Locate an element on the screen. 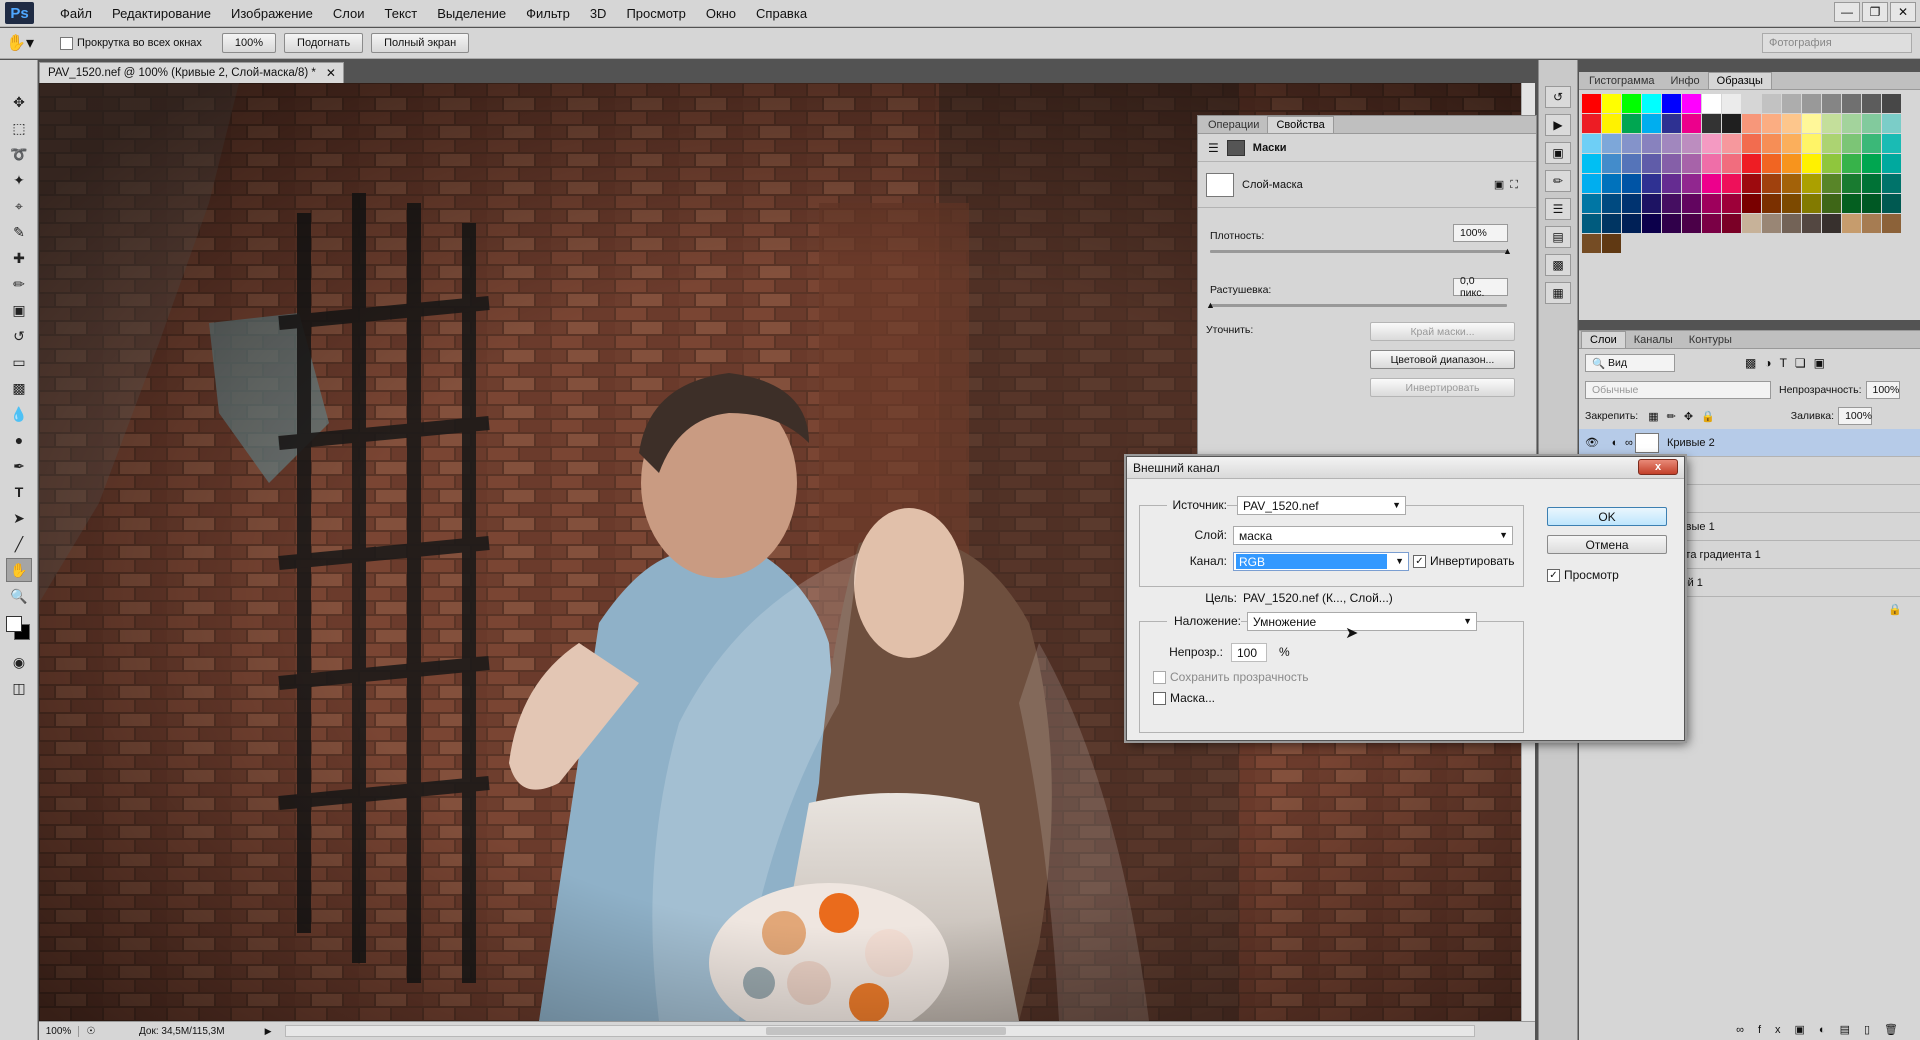 This screenshot has height=1040, width=1920. dialog-close-button: x is located at coordinates (1658, 467).